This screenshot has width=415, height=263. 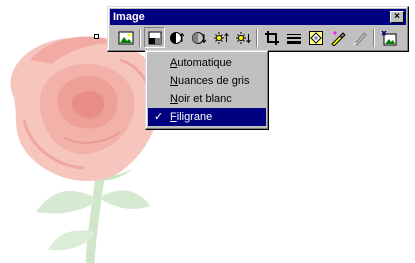 I want to click on format-picture-icon, so click(x=315, y=37).